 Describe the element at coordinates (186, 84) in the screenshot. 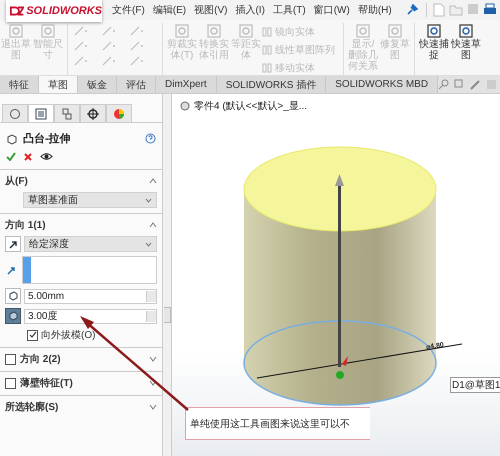

I see `tab: DimXpert` at that location.